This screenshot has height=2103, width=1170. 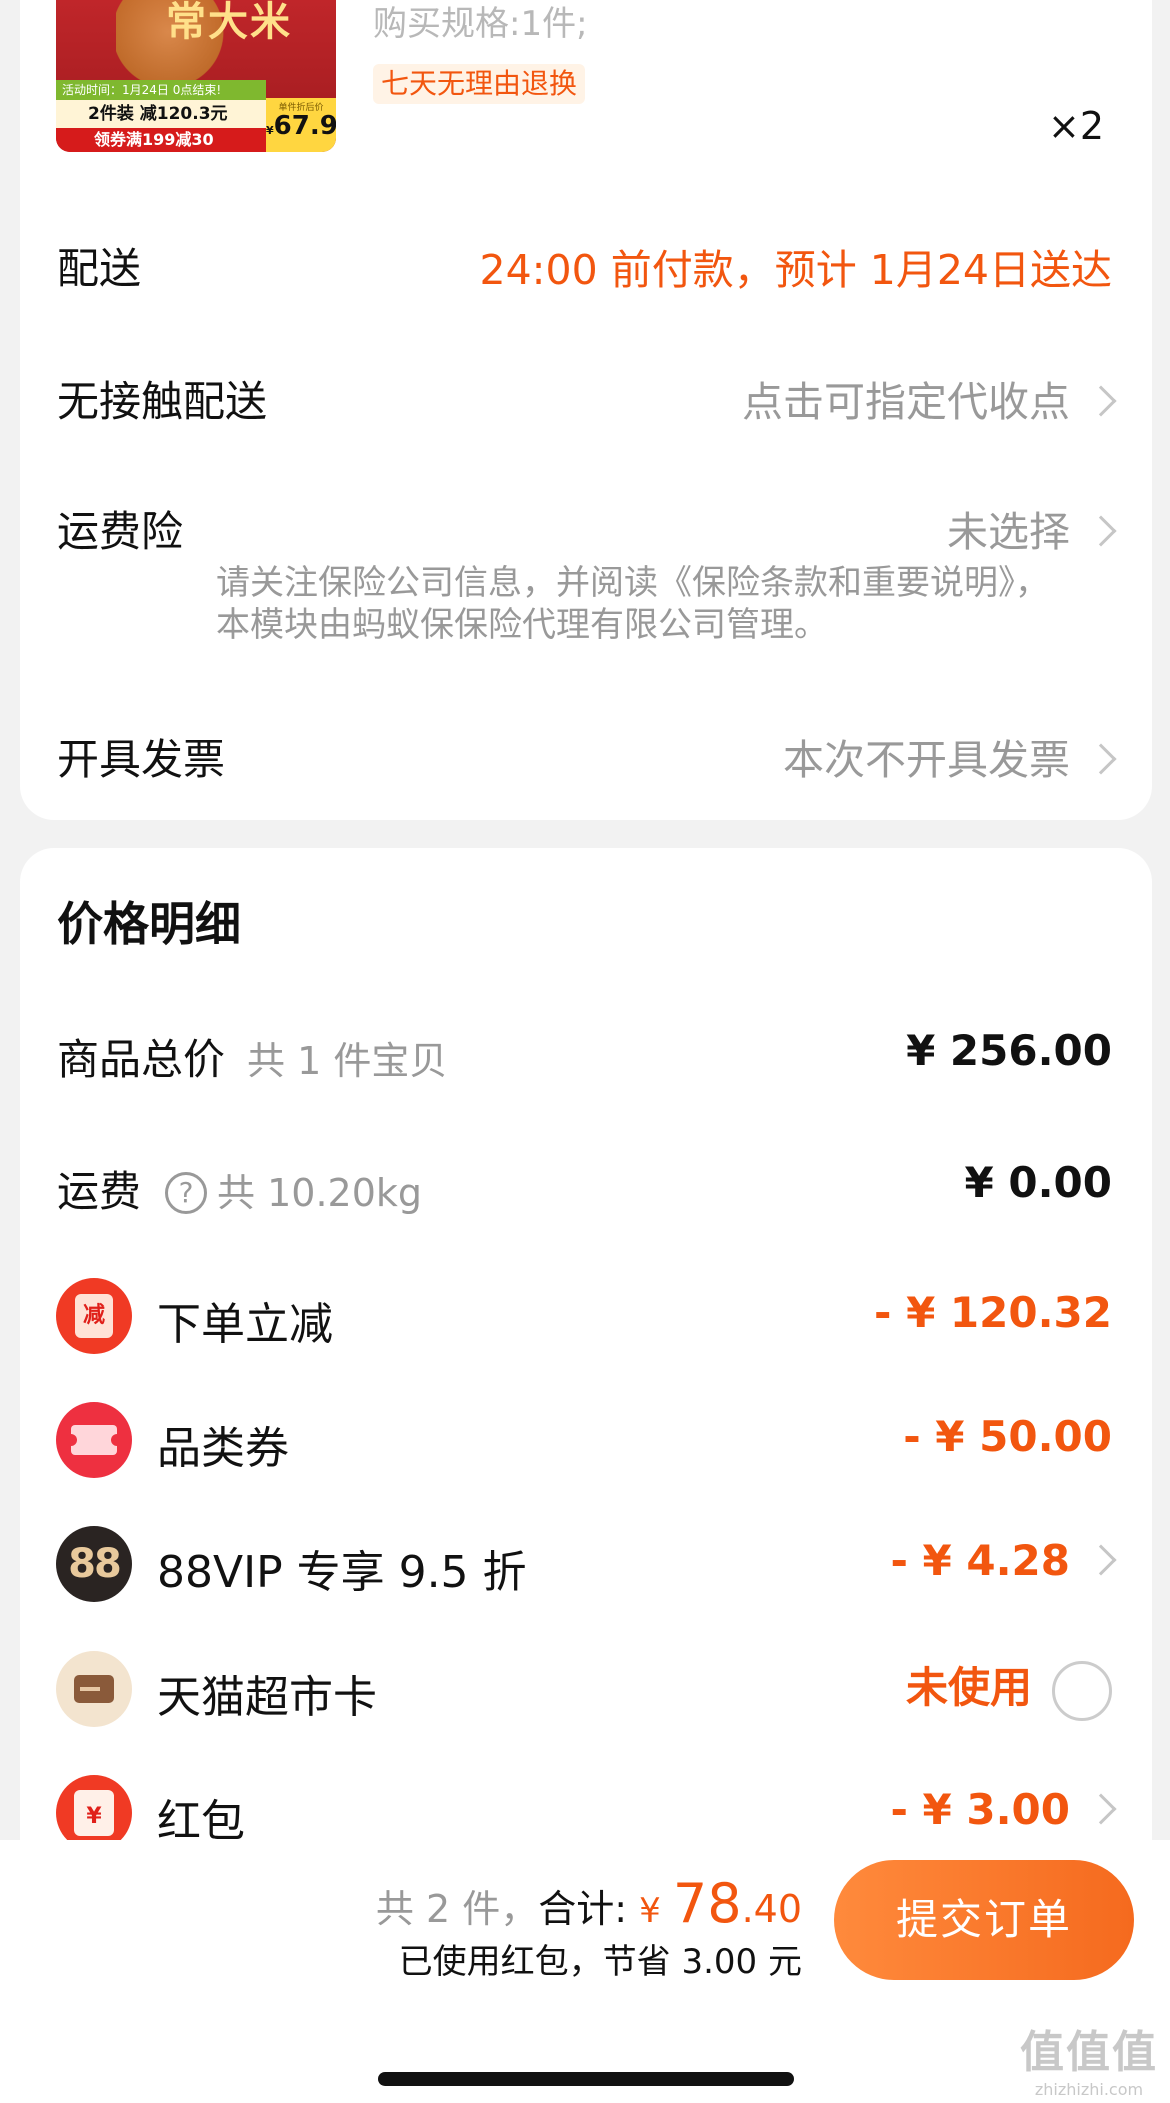 What do you see at coordinates (120, 531) in the screenshot?
I see `shipping-insurance-label: 运费险` at bounding box center [120, 531].